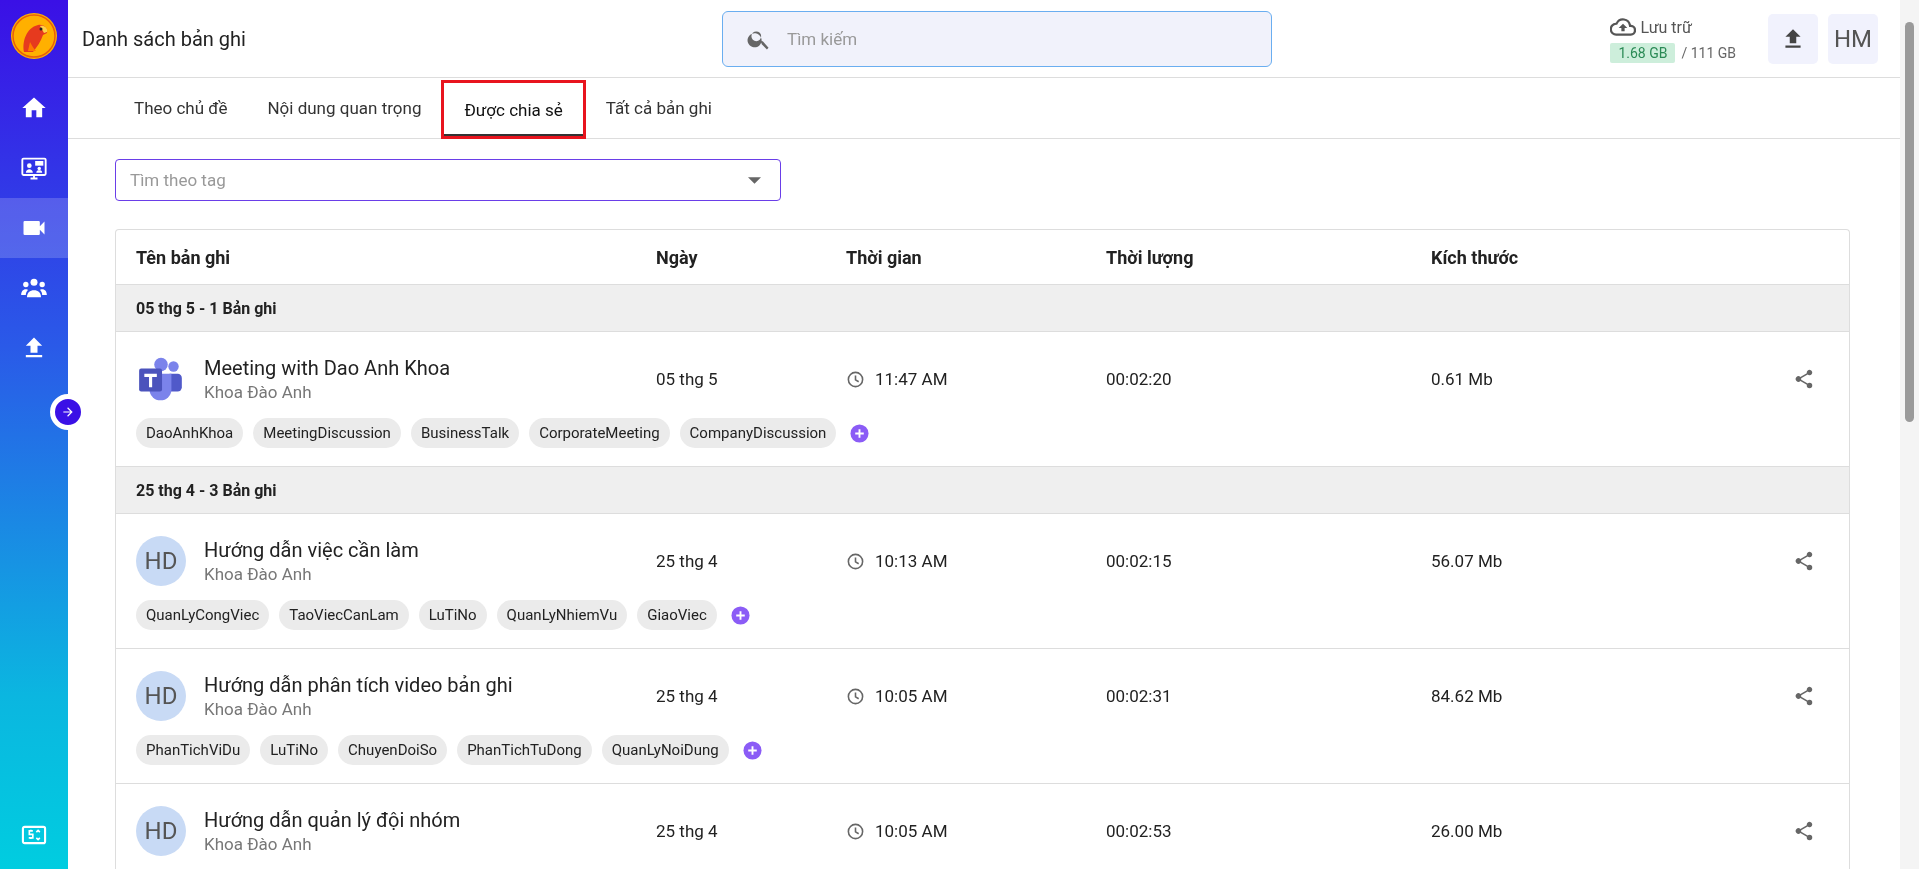 The height and width of the screenshot is (869, 1919). What do you see at coordinates (687, 379) in the screenshot?
I see `date-cell-text: 05 thg 5` at bounding box center [687, 379].